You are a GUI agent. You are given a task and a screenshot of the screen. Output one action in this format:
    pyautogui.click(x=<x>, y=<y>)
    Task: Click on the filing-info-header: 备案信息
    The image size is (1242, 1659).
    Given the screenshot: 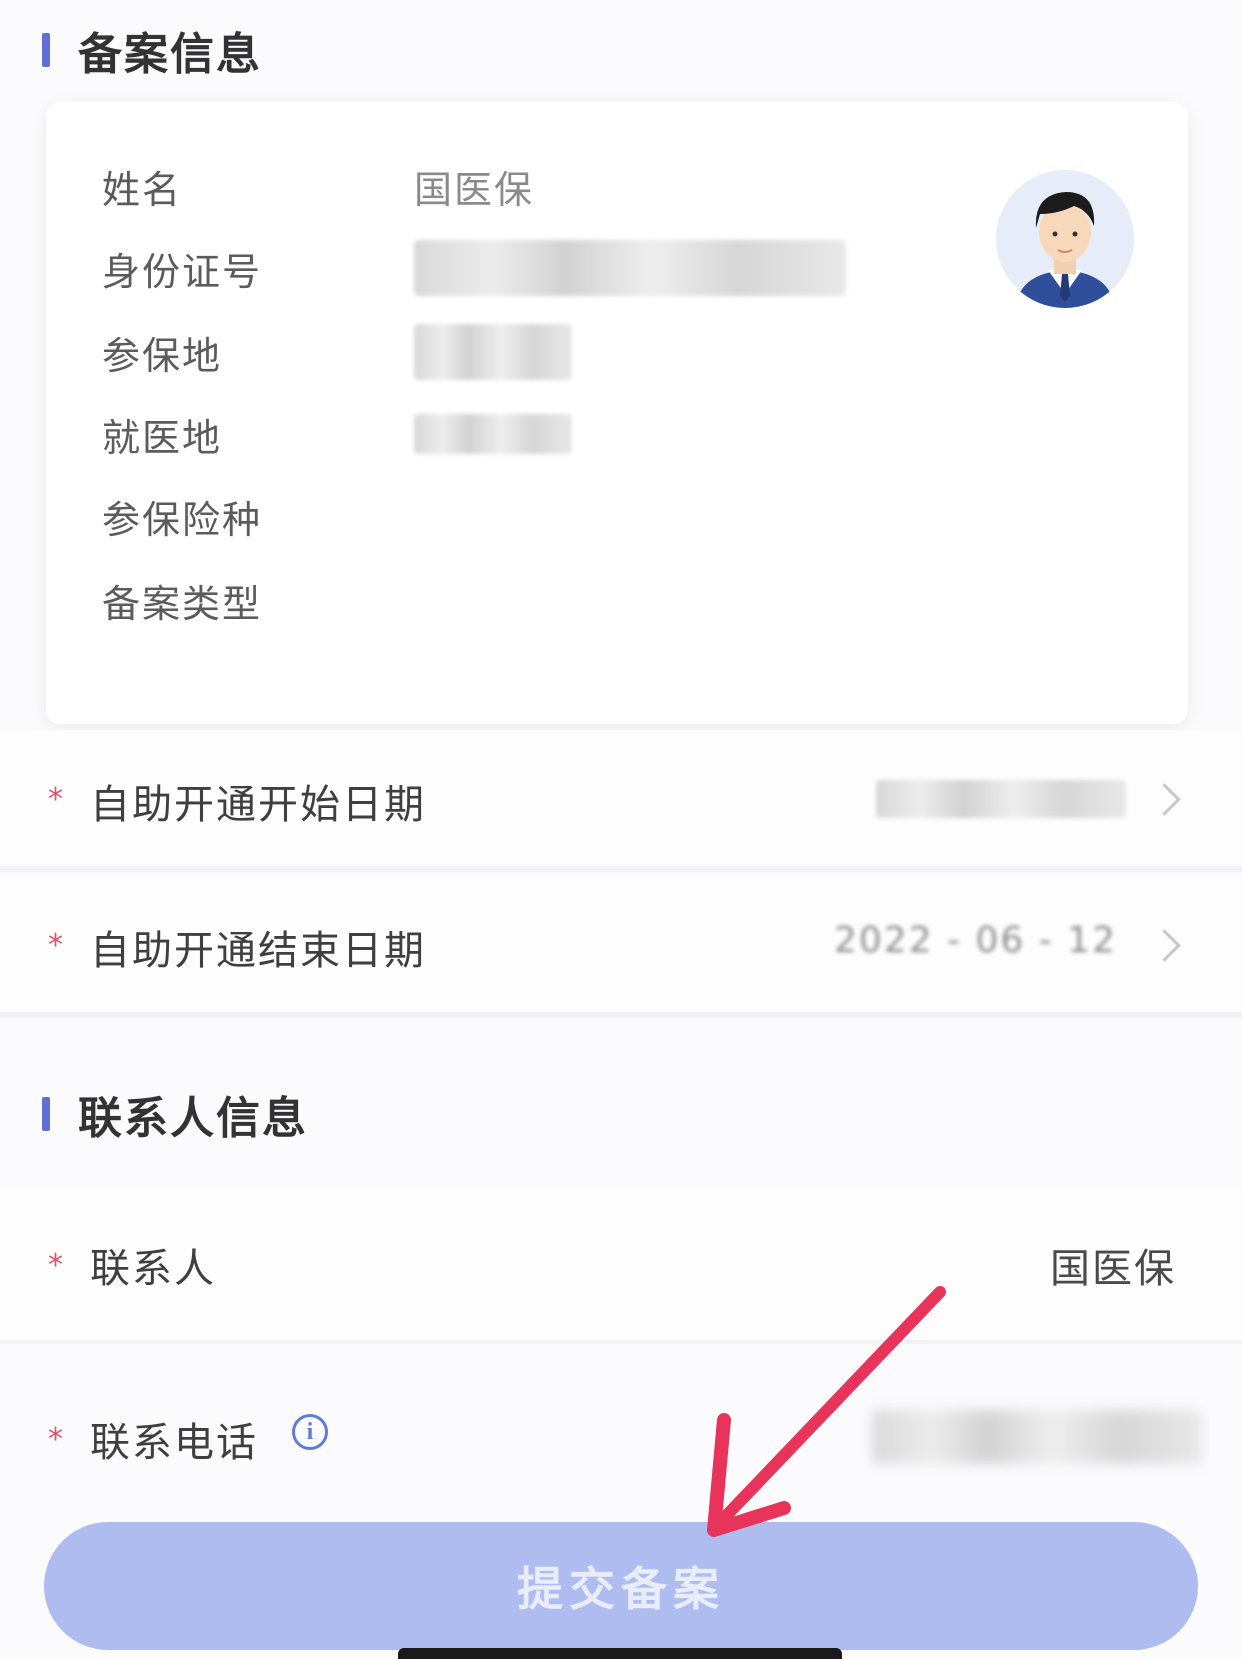 What is the action you would take?
    pyautogui.click(x=152, y=50)
    